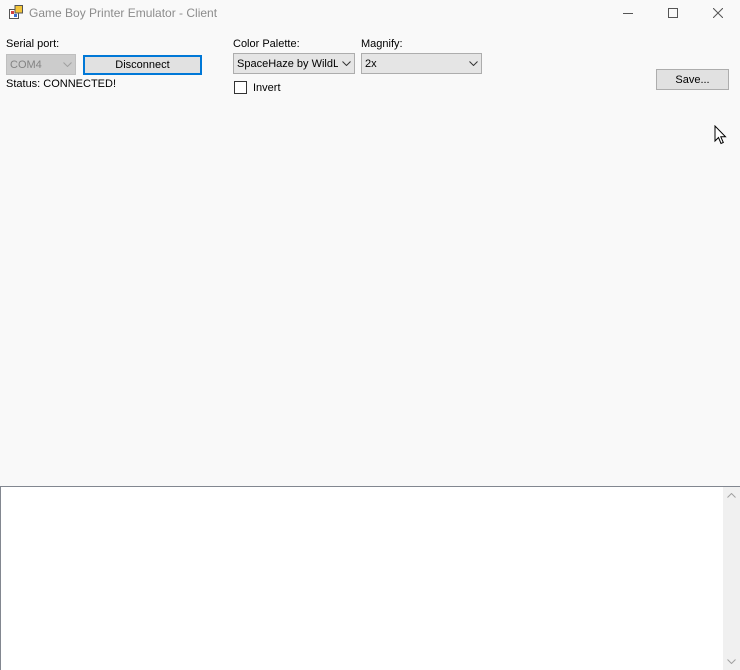 The height and width of the screenshot is (670, 740). What do you see at coordinates (371, 63) in the screenshot?
I see `magnify-value: 2x` at bounding box center [371, 63].